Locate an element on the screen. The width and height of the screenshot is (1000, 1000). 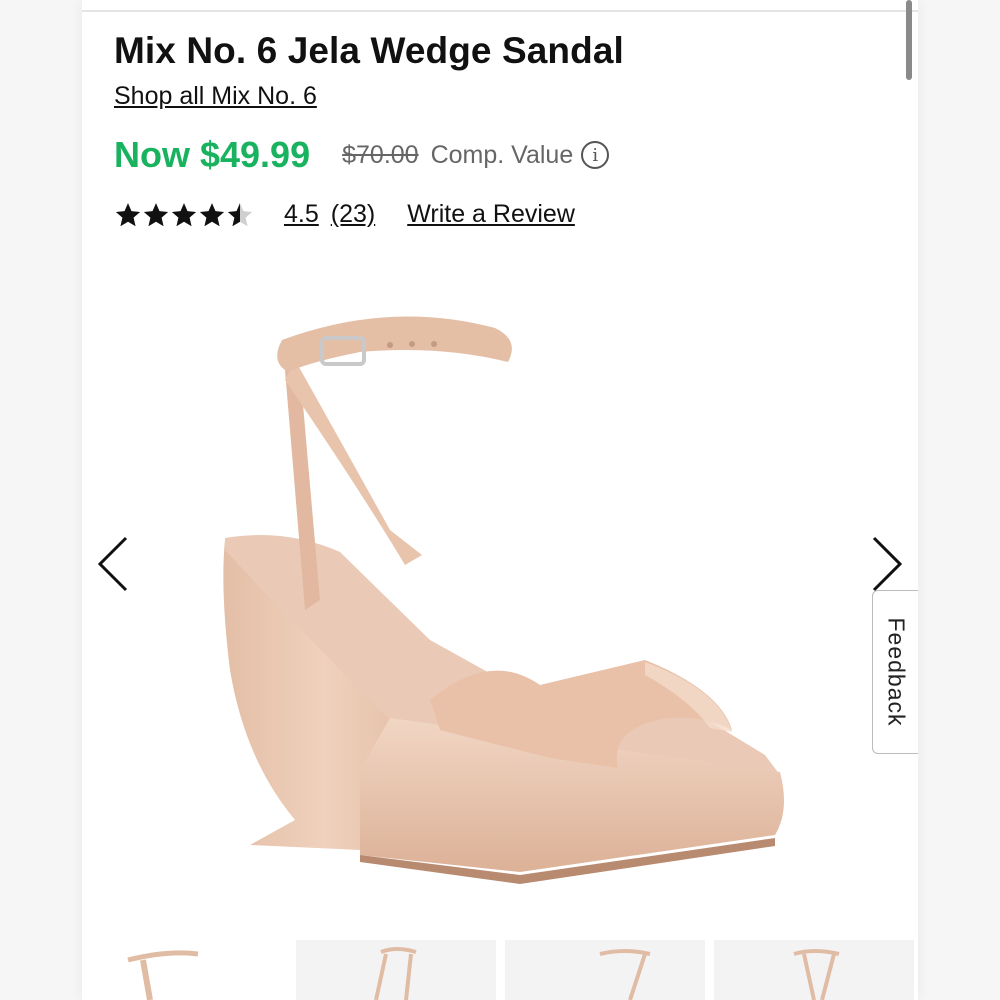
sale-price: Now $49.99 is located at coordinates (212, 154).